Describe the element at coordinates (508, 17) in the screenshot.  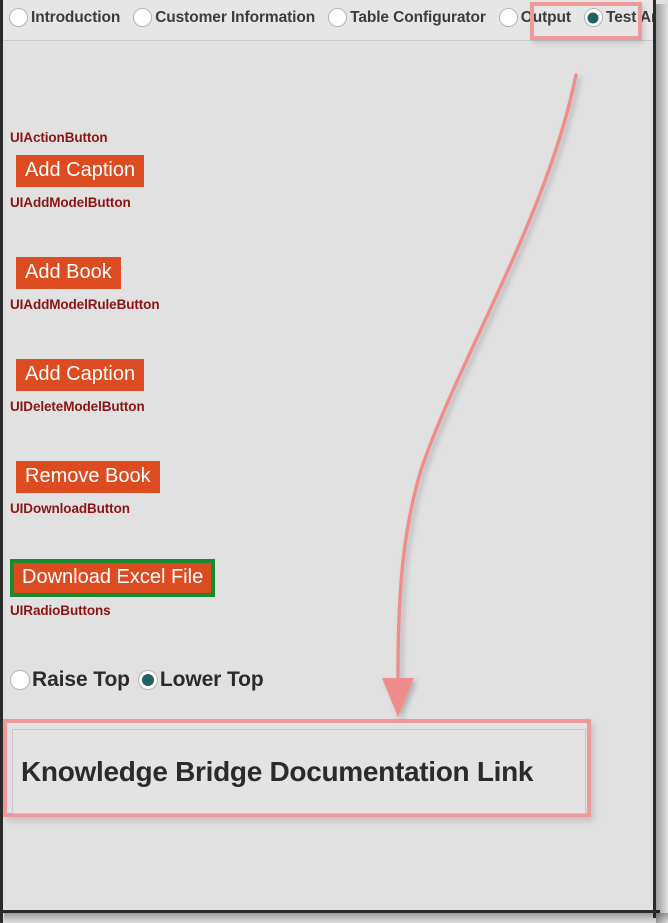
I see `radio-icon-output` at that location.